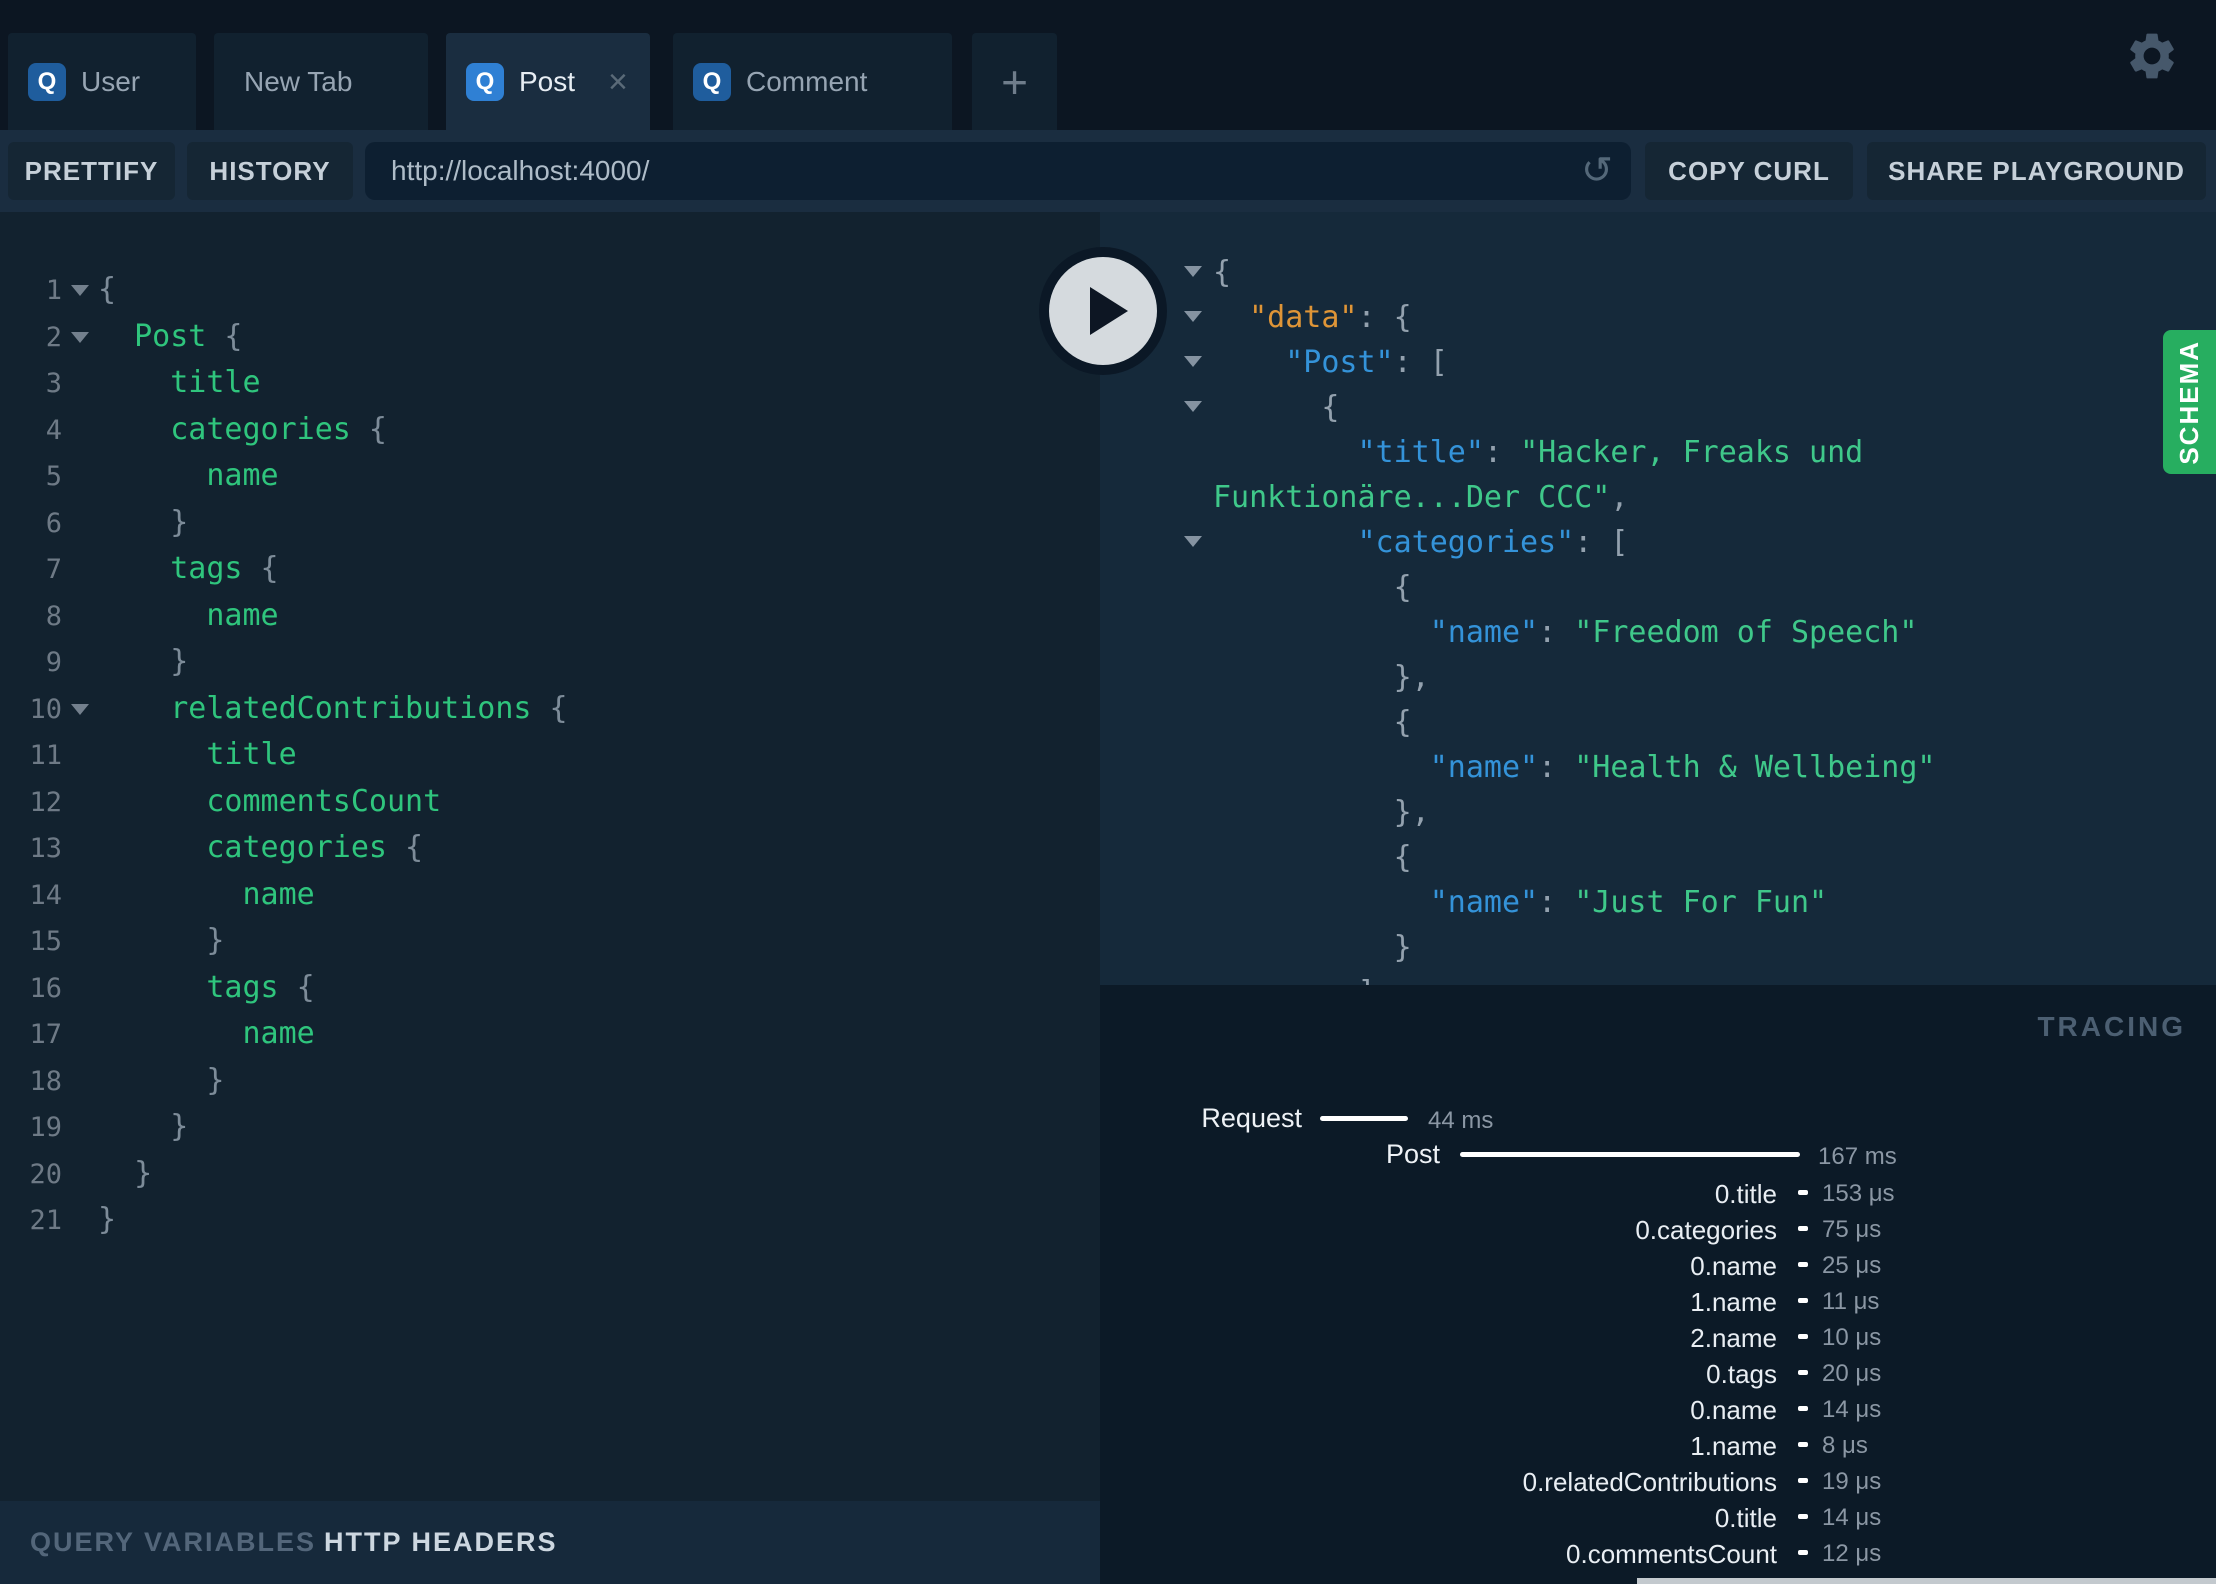 The height and width of the screenshot is (1584, 2216). What do you see at coordinates (111, 81) in the screenshot?
I see `tab-label: User` at bounding box center [111, 81].